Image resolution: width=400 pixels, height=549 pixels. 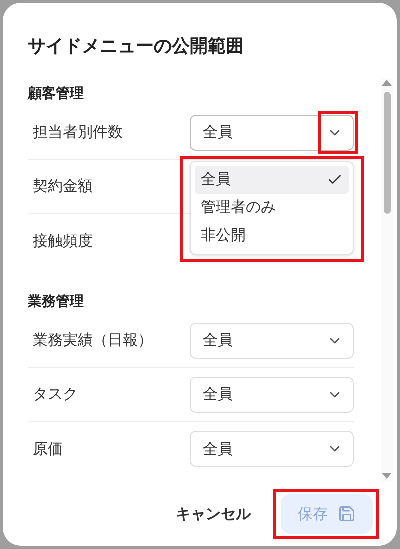 I want to click on dialog-title: サイドメニューの公開範囲, so click(x=136, y=46).